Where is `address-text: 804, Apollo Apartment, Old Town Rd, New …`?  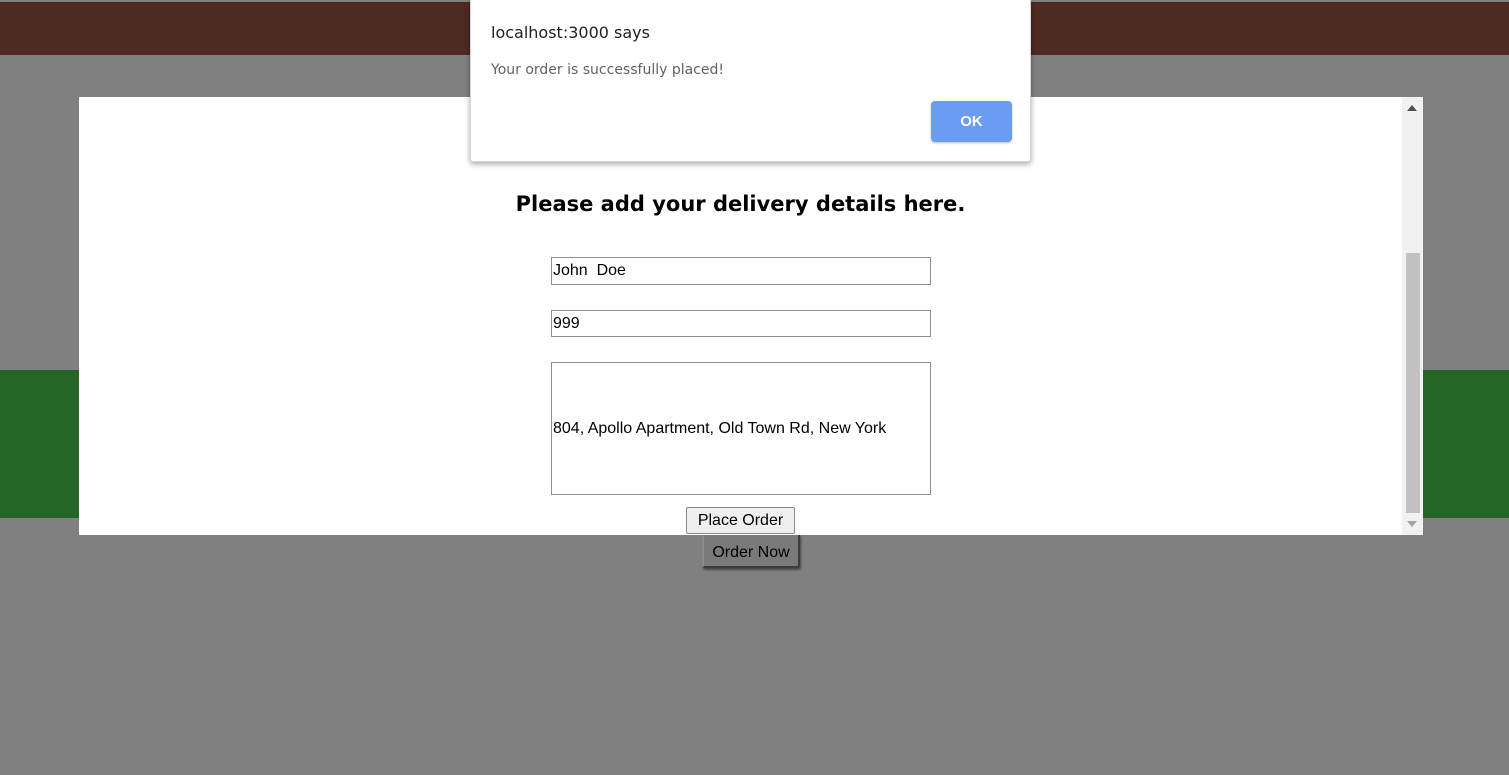 address-text: 804, Apollo Apartment, Old Town Rd, New … is located at coordinates (720, 428).